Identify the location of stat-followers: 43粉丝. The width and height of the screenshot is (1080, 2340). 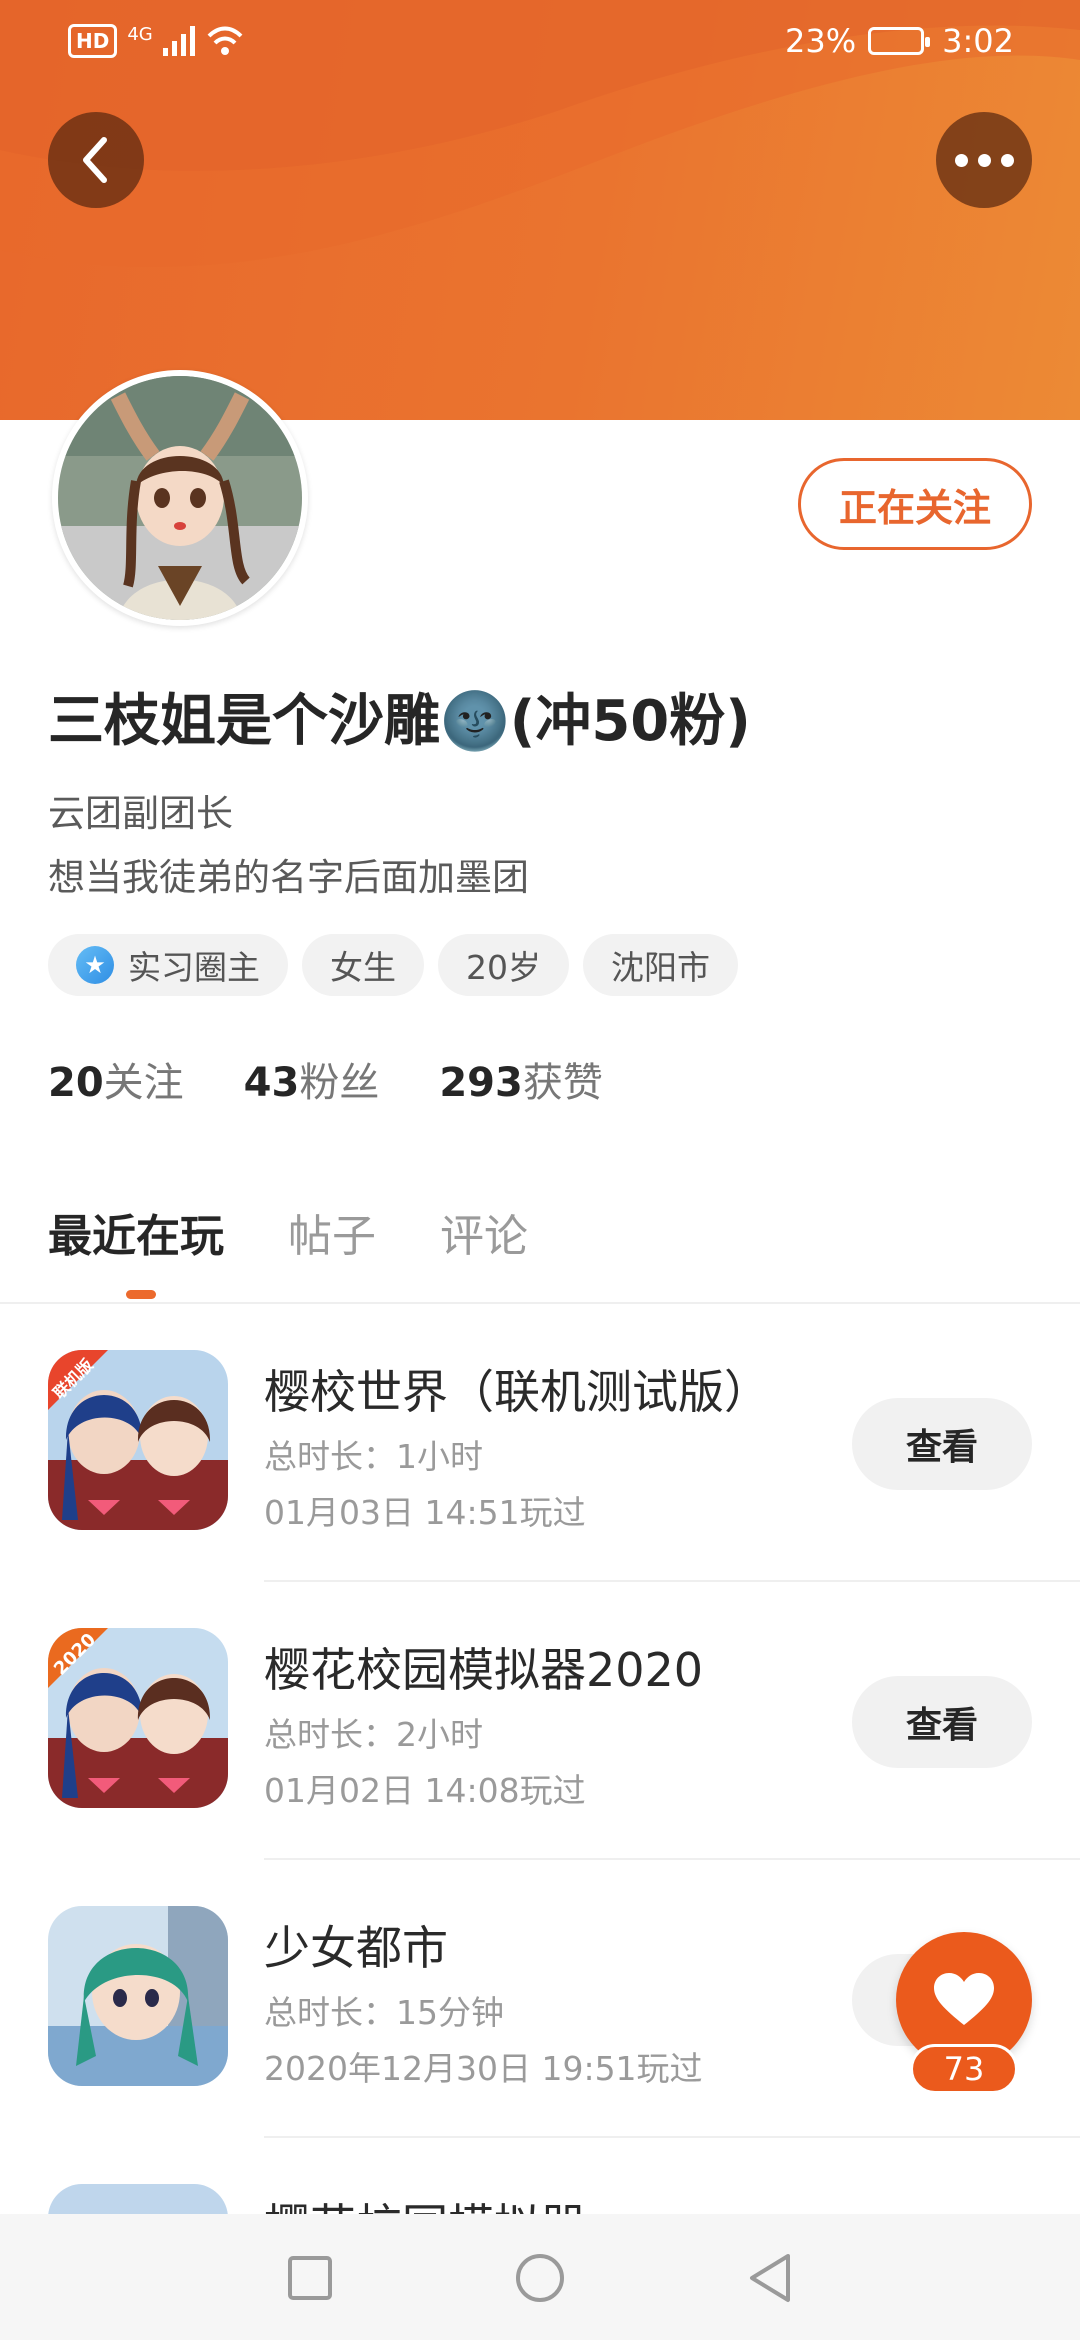
(312, 1079).